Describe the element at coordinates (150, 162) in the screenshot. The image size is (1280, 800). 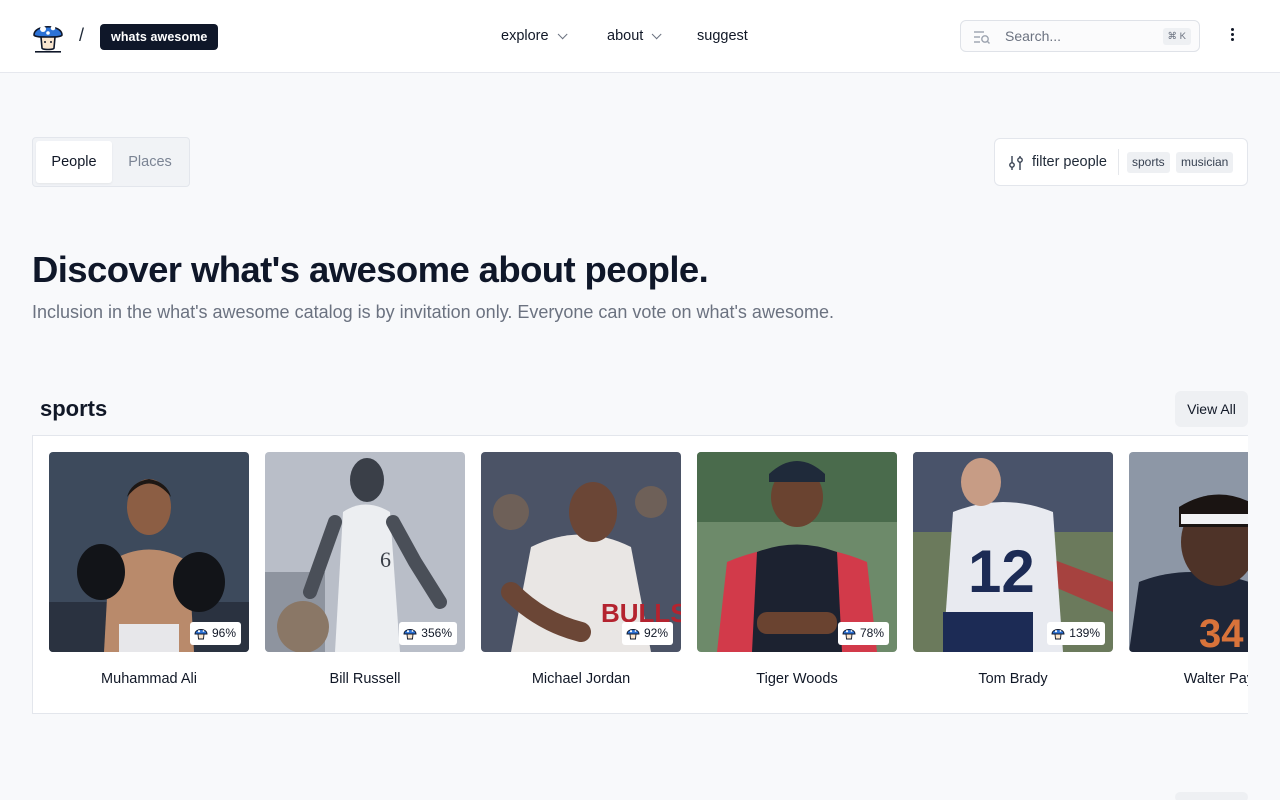
I see `tab-places: Places` at that location.